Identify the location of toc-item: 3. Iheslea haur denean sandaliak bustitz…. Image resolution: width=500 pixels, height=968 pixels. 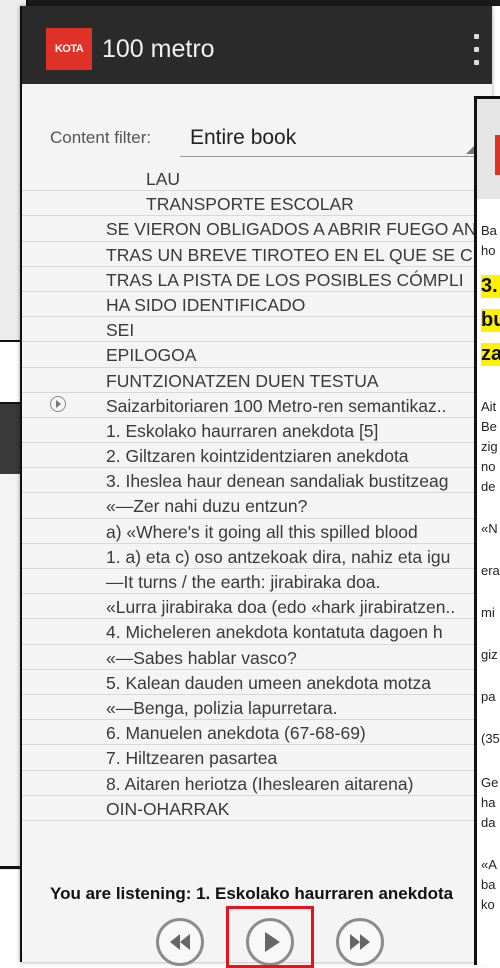
(257, 481).